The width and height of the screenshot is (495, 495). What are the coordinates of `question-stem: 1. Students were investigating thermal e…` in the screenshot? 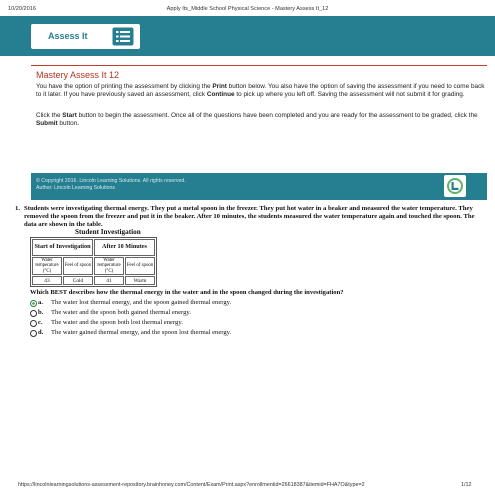 It's located at (247, 217).